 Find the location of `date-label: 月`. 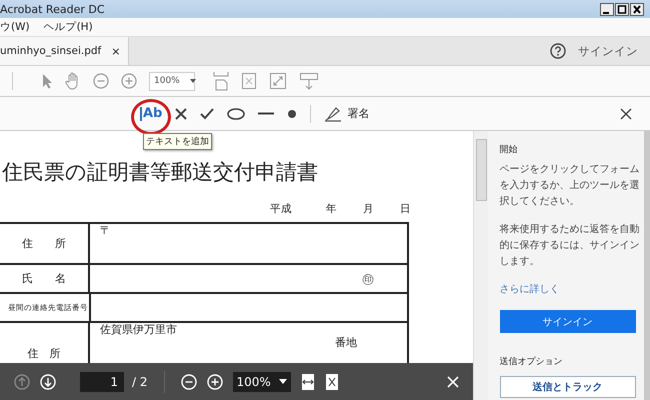

date-label: 月 is located at coordinates (368, 209).